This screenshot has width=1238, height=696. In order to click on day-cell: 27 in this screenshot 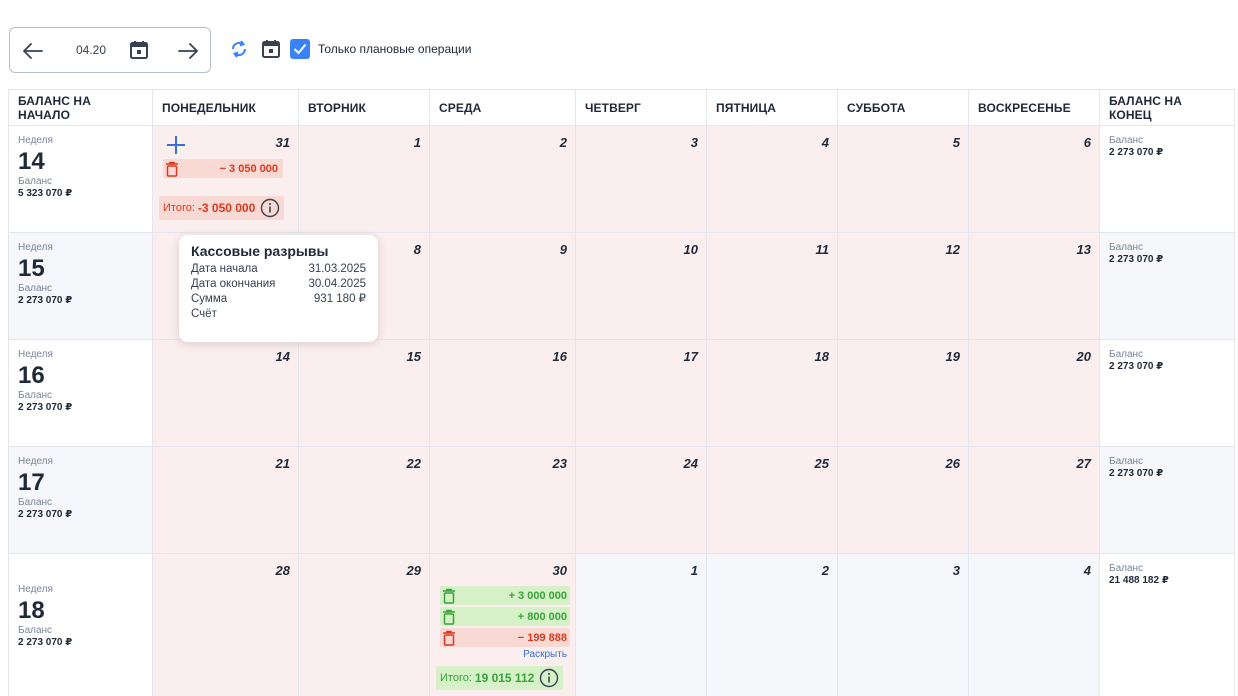, I will do `click(1034, 500)`.